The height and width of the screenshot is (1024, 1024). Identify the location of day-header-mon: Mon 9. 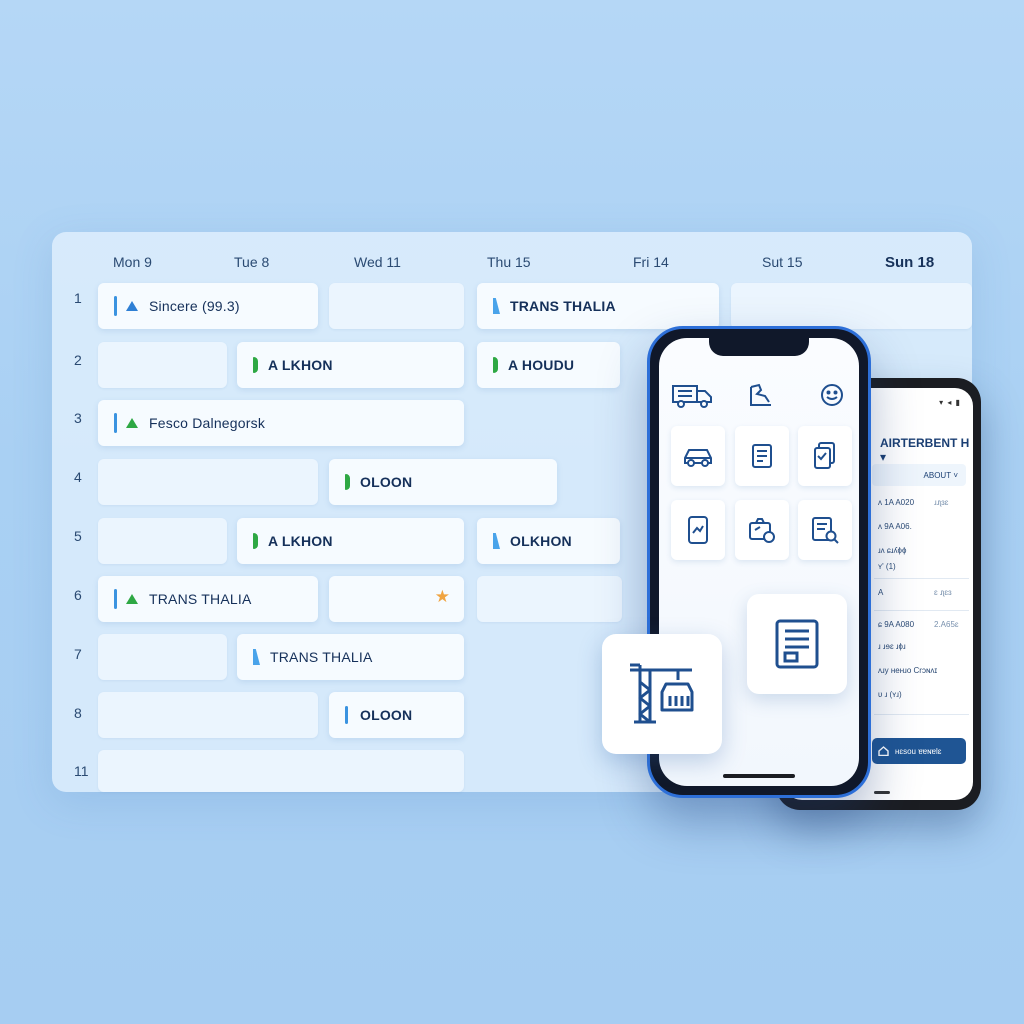
(132, 262).